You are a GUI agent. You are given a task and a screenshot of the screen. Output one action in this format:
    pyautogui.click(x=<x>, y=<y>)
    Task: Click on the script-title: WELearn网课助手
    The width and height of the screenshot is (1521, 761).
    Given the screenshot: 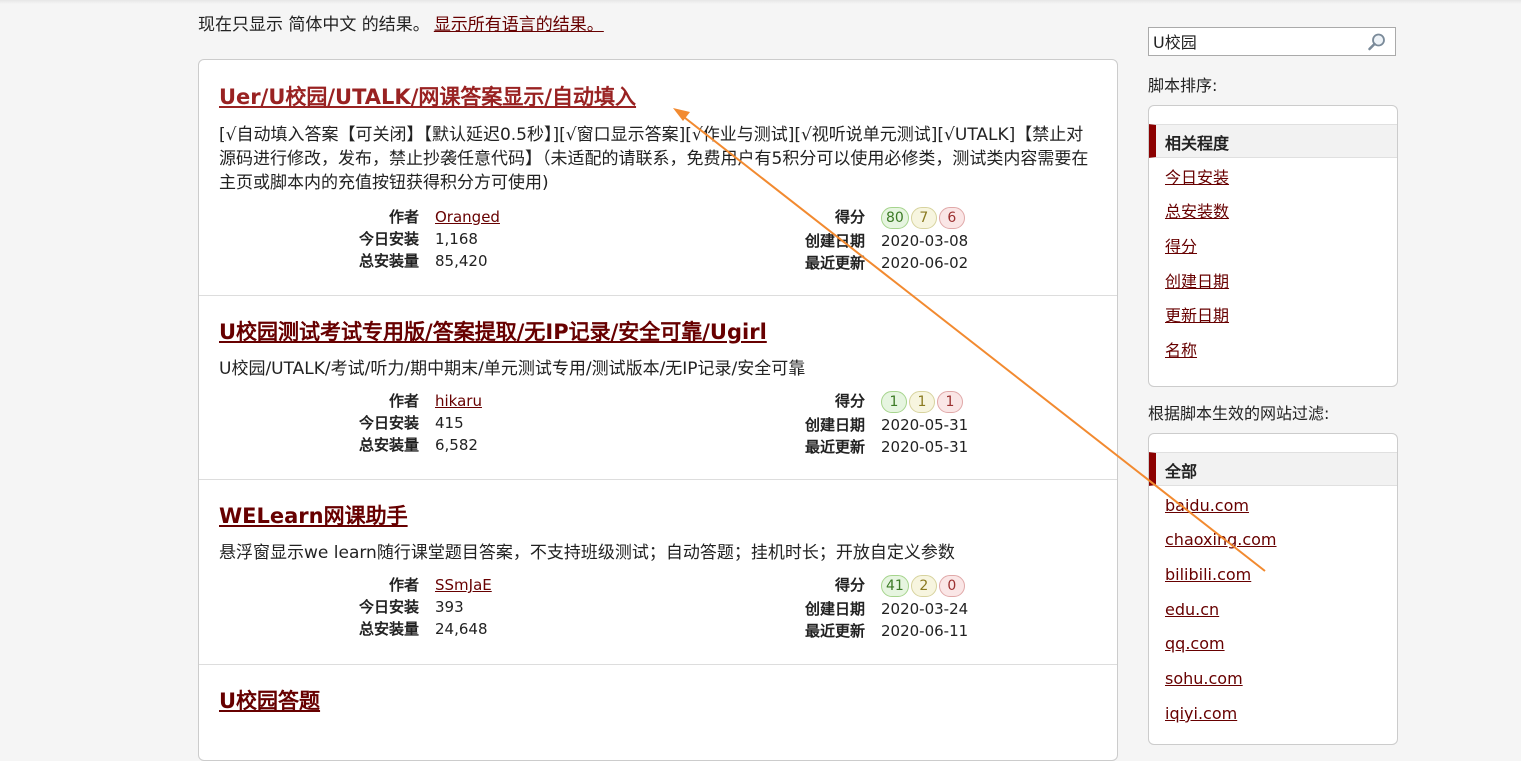 What is the action you would take?
    pyautogui.click(x=313, y=516)
    